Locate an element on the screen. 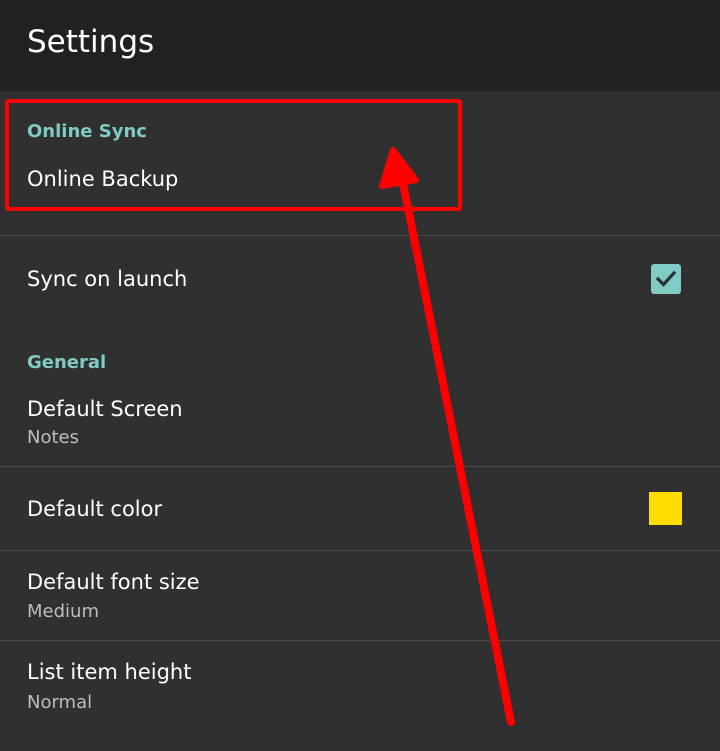  pref-title: List item height is located at coordinates (109, 672).